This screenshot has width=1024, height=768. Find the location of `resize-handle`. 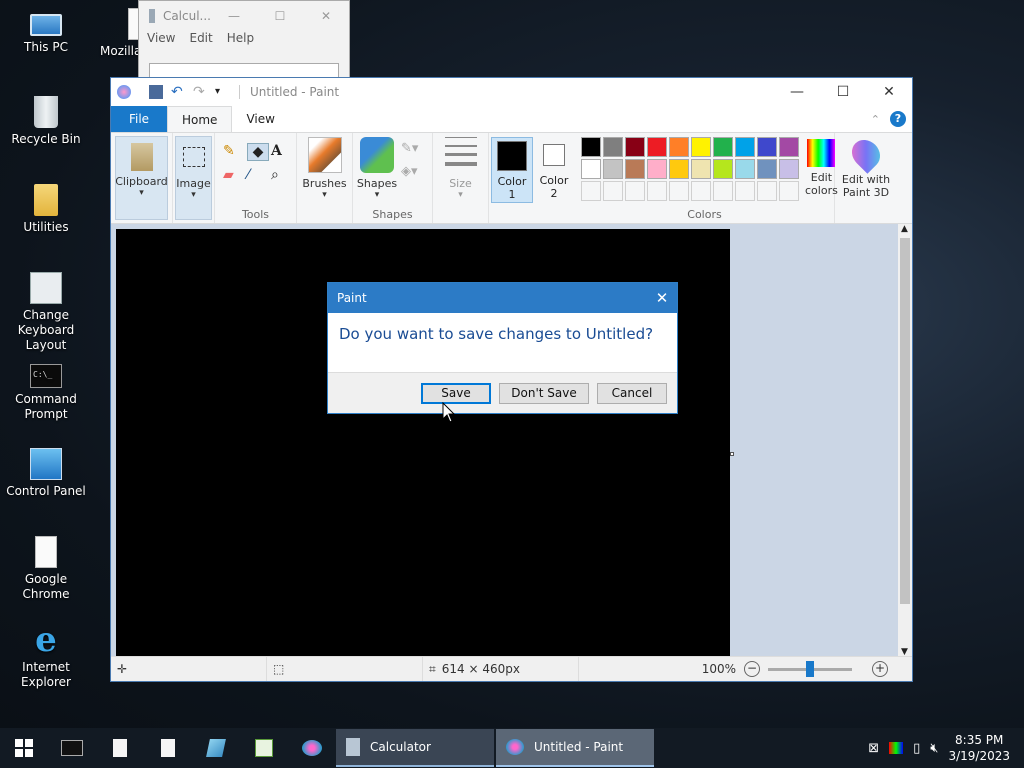

resize-handle is located at coordinates (732, 454).